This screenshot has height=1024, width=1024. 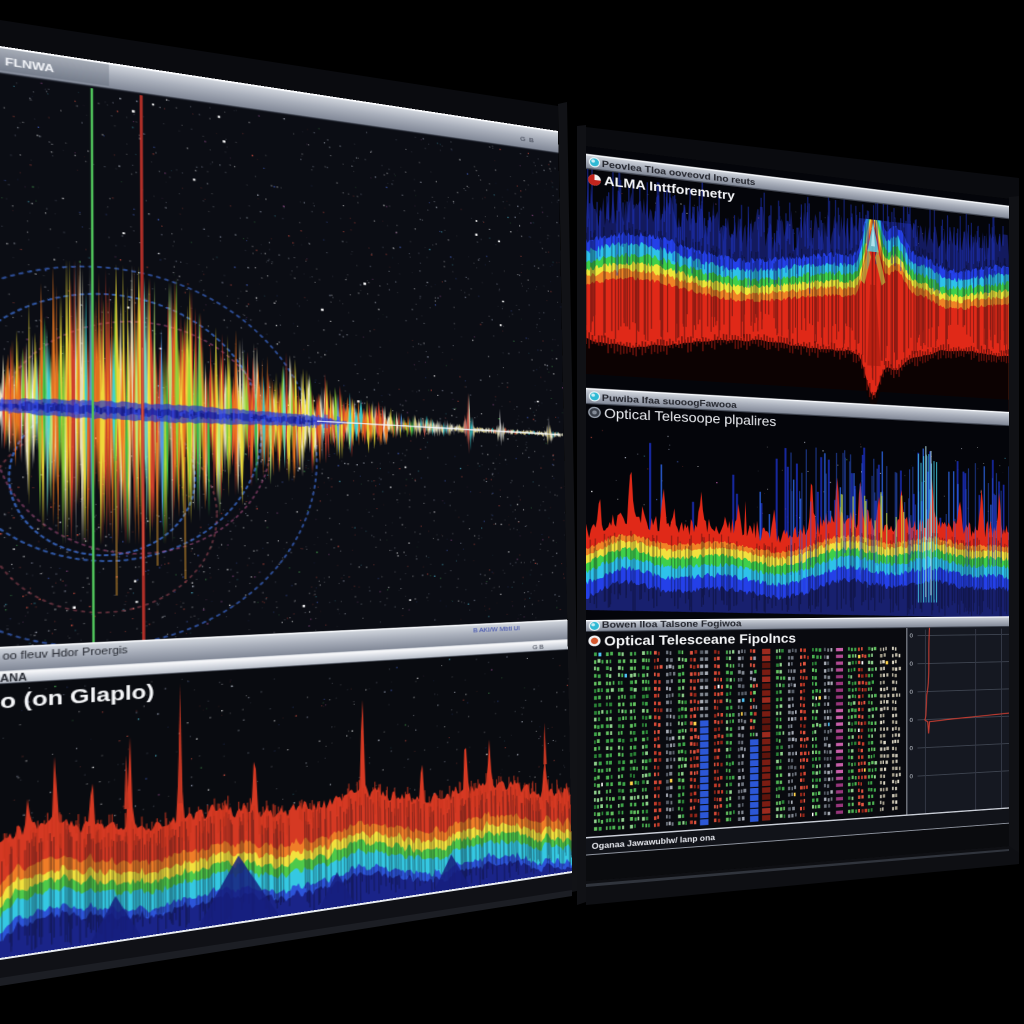 What do you see at coordinates (538, 647) in the screenshot?
I see `svg-text: G B` at bounding box center [538, 647].